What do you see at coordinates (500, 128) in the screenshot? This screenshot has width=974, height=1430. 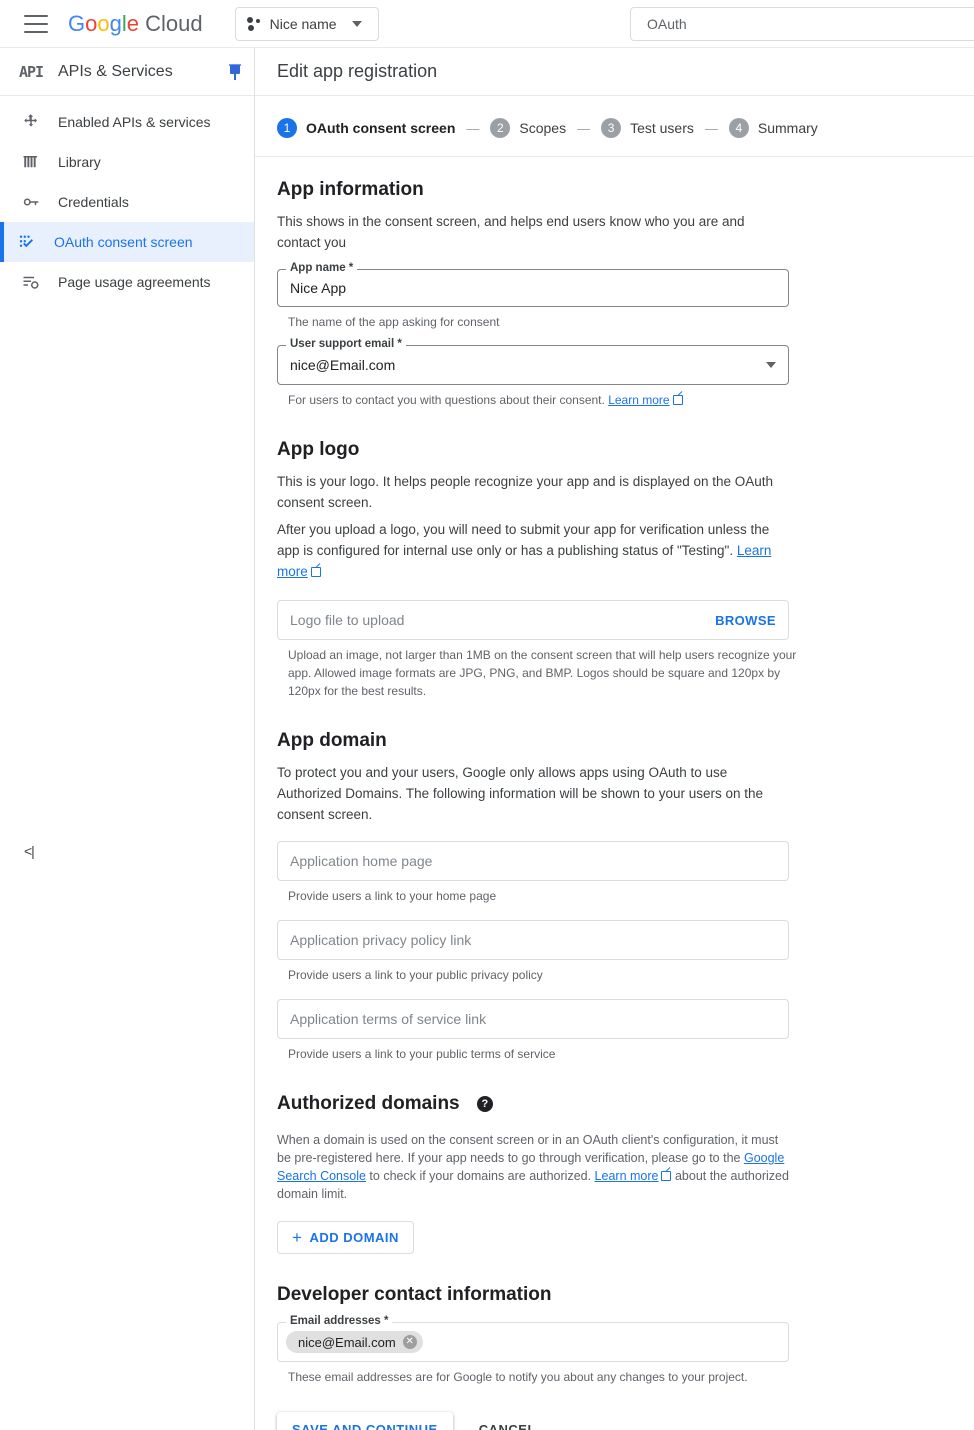 I see `step-number: 2` at bounding box center [500, 128].